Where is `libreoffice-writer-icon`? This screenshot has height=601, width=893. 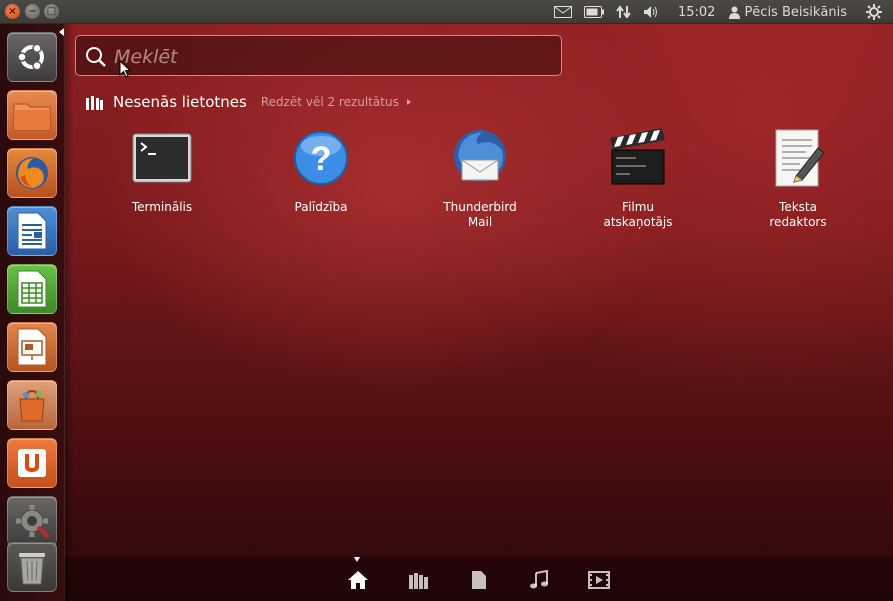 libreoffice-writer-icon is located at coordinates (32, 231).